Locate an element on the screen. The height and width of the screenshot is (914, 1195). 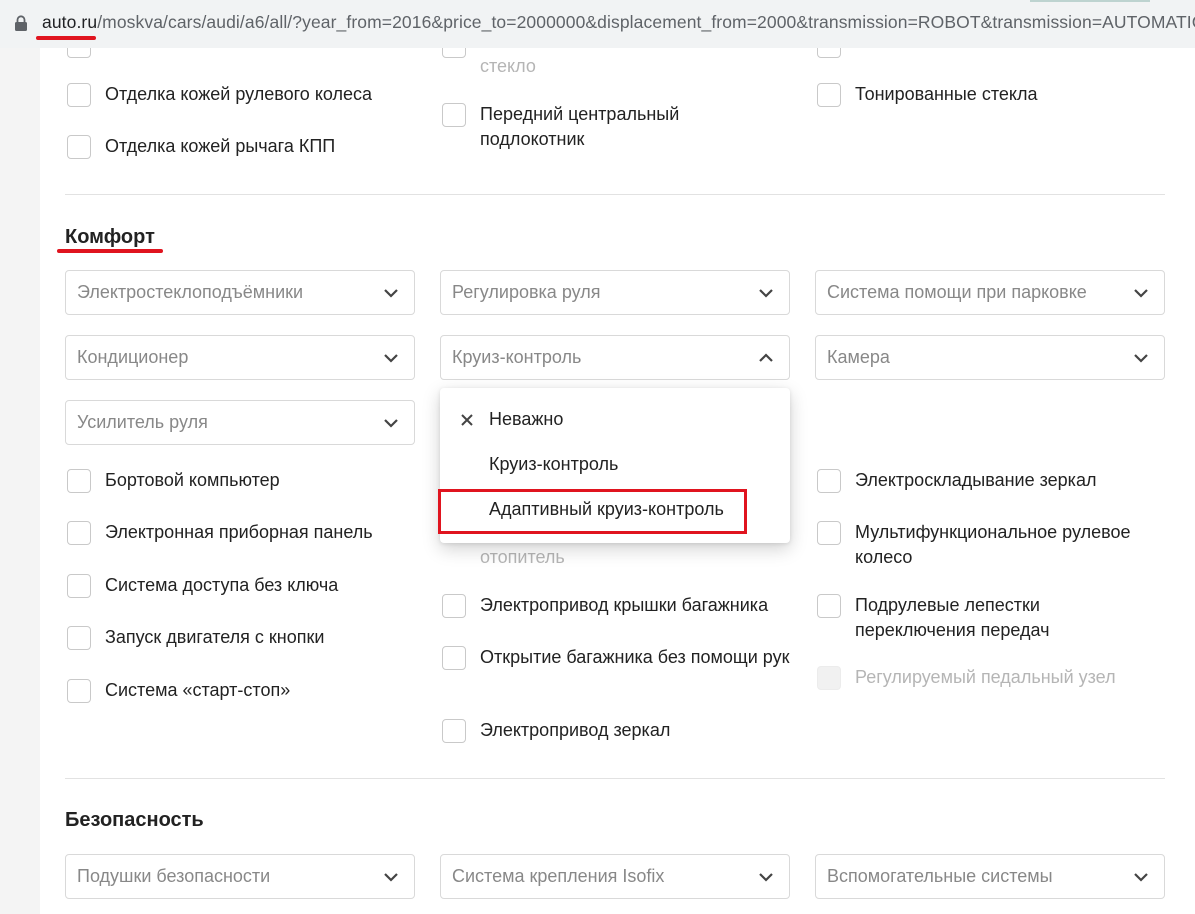
option-label: Отделка кожей рычага КПП is located at coordinates (220, 146).